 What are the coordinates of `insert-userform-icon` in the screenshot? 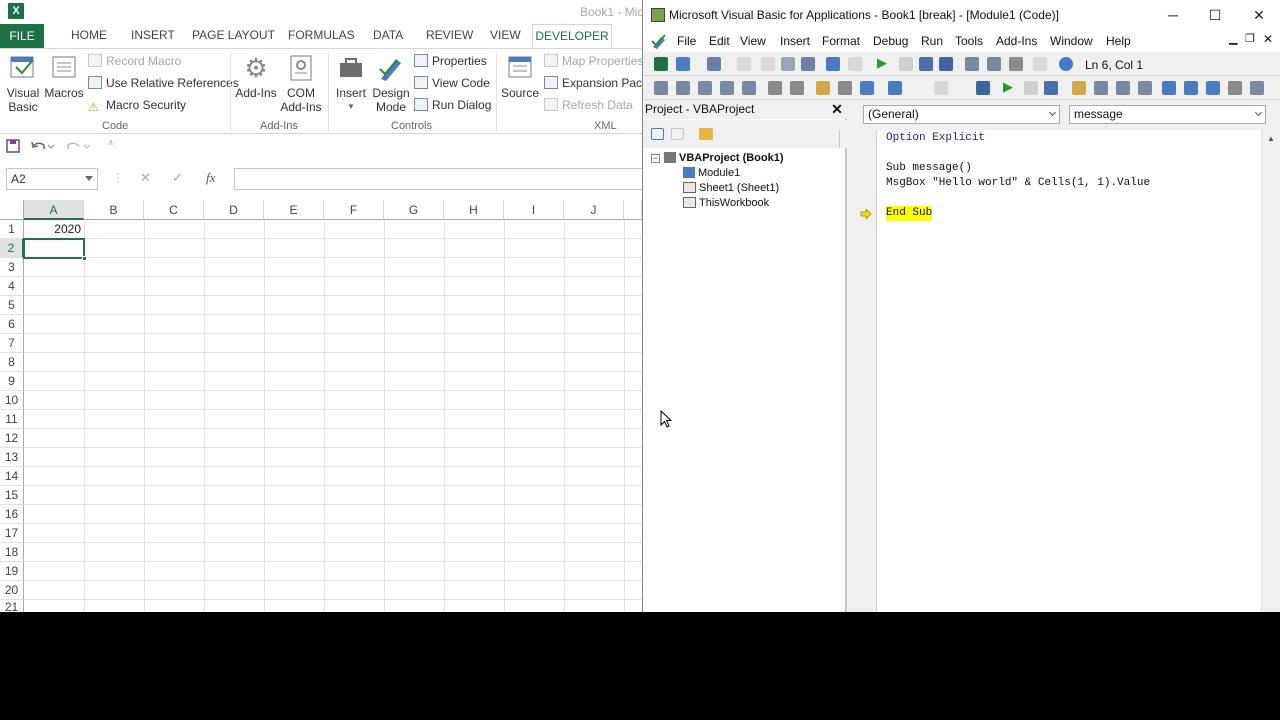 It's located at (683, 64).